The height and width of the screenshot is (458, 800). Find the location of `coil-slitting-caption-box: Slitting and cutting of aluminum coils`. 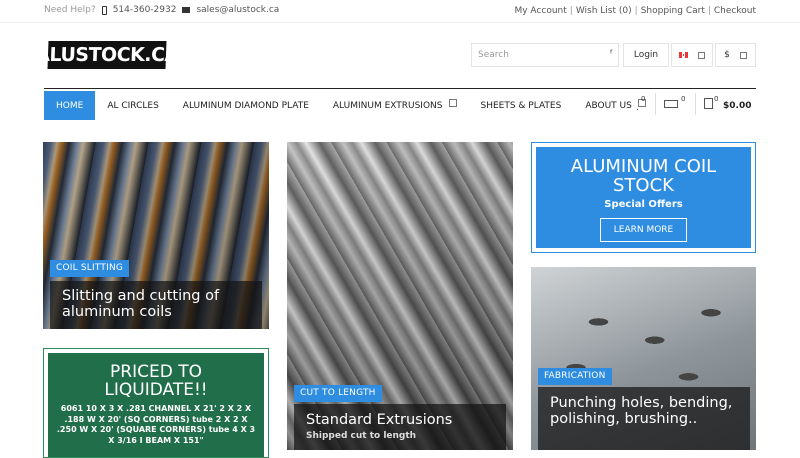

coil-slitting-caption-box: Slitting and cutting of aluminum coils is located at coordinates (156, 305).